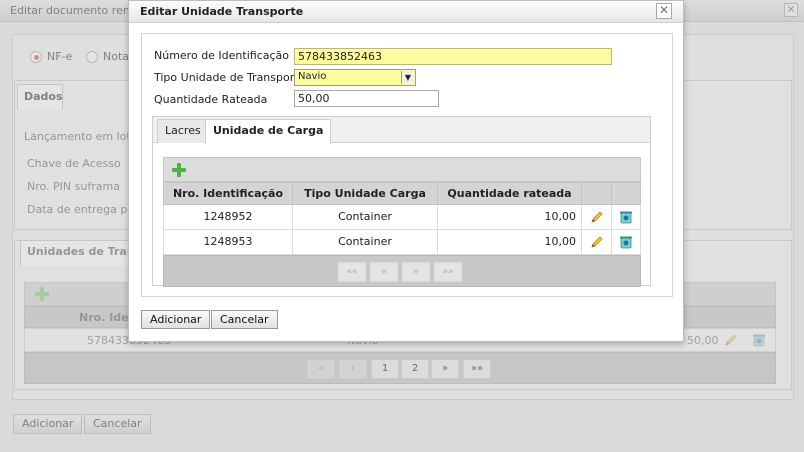  What do you see at coordinates (401, 130) in the screenshot?
I see `tab-bar: Lacres Unidade de Carga` at bounding box center [401, 130].